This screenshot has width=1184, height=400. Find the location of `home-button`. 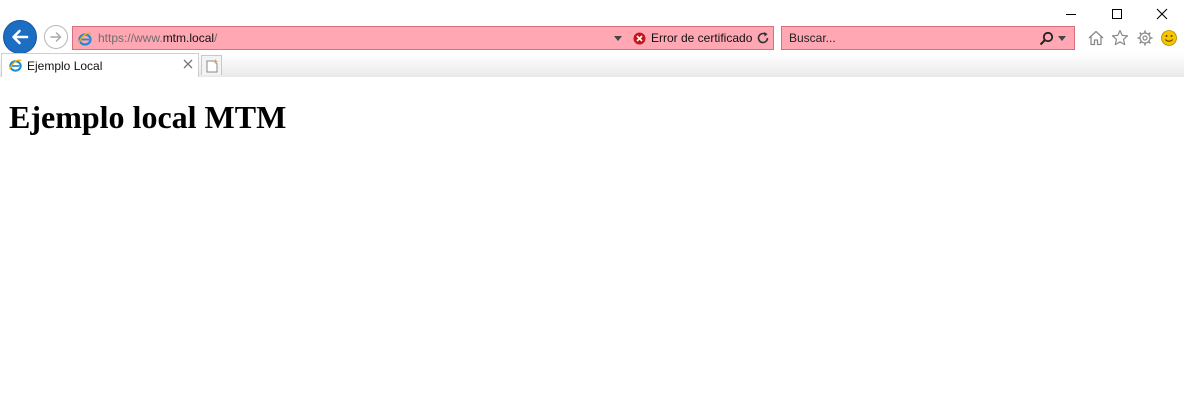

home-button is located at coordinates (1096, 38).